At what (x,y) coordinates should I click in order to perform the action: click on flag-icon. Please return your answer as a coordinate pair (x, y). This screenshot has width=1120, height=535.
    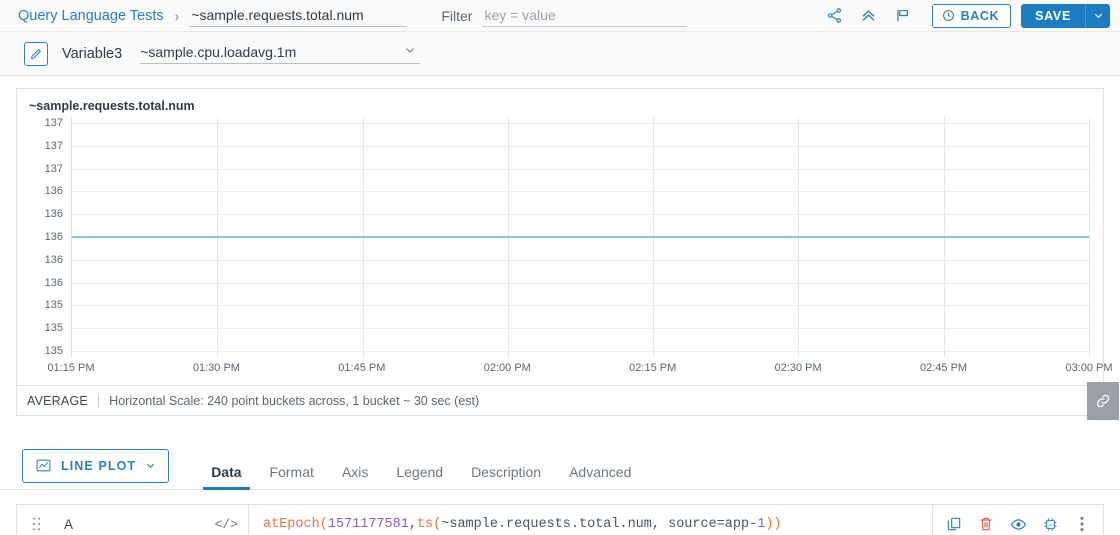
    Looking at the image, I should click on (903, 16).